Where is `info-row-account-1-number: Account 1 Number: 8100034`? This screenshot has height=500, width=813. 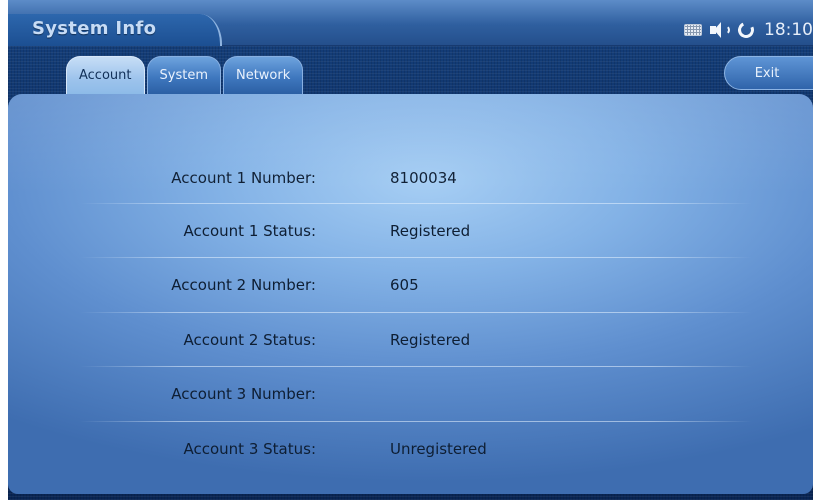 info-row-account-1-number: Account 1 Number: 8100034 is located at coordinates (410, 178).